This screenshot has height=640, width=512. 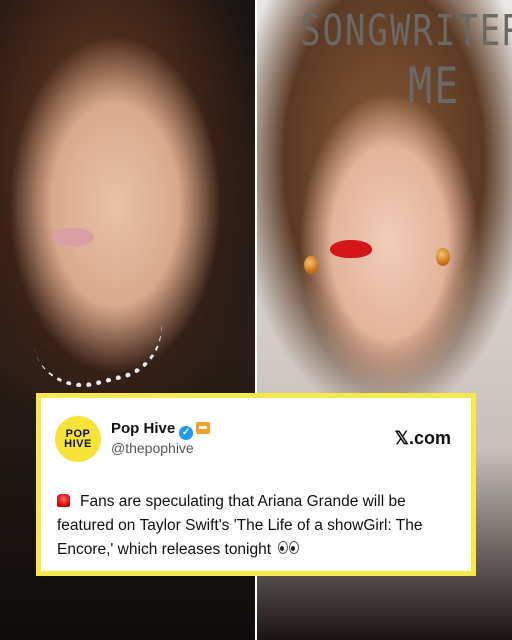 What do you see at coordinates (143, 428) in the screenshot?
I see `account-name-text: Pop Hive` at bounding box center [143, 428].